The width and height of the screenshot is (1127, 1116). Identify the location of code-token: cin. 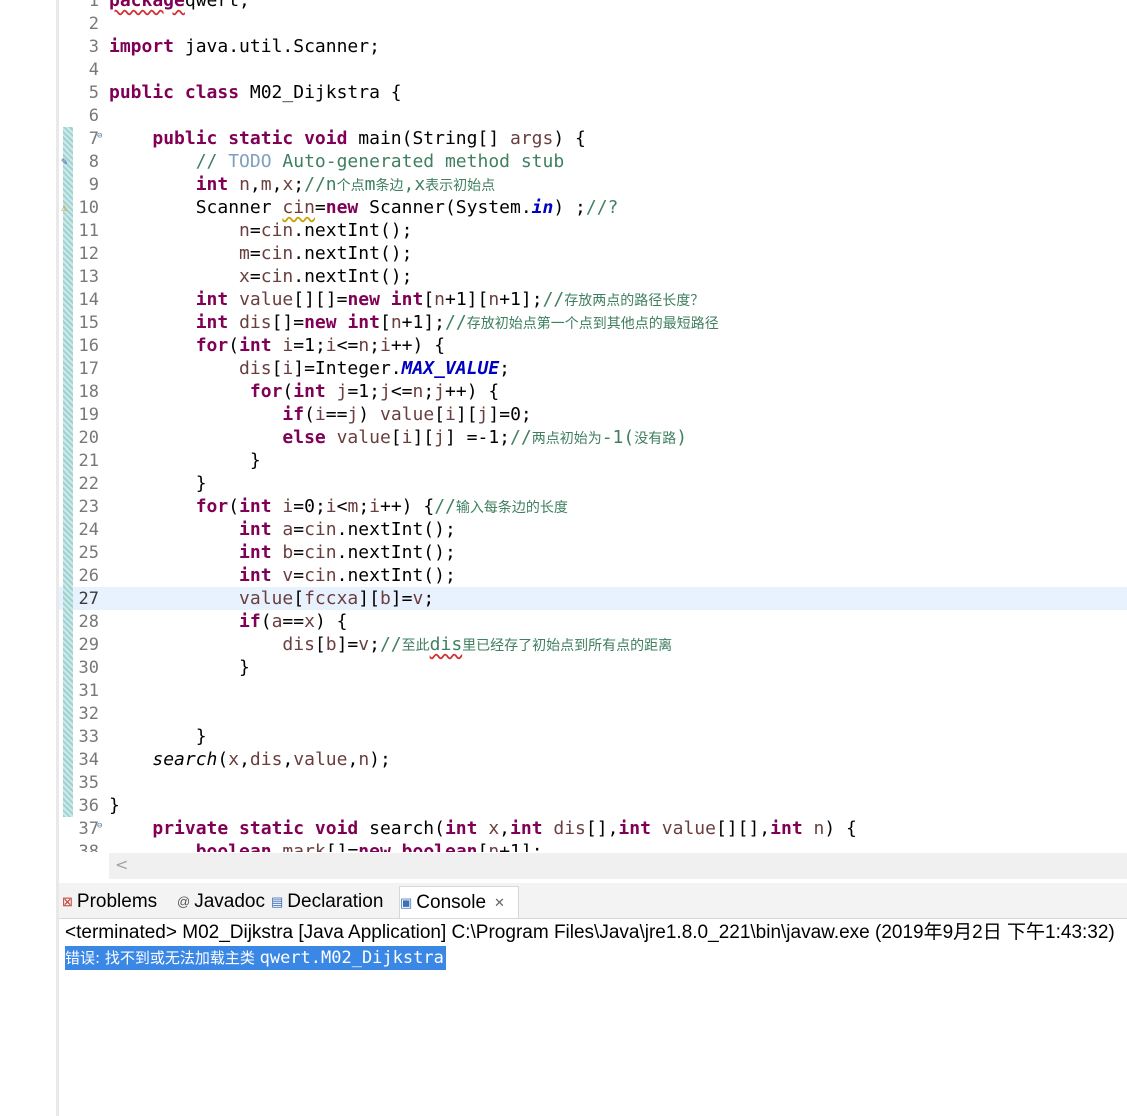
(320, 552).